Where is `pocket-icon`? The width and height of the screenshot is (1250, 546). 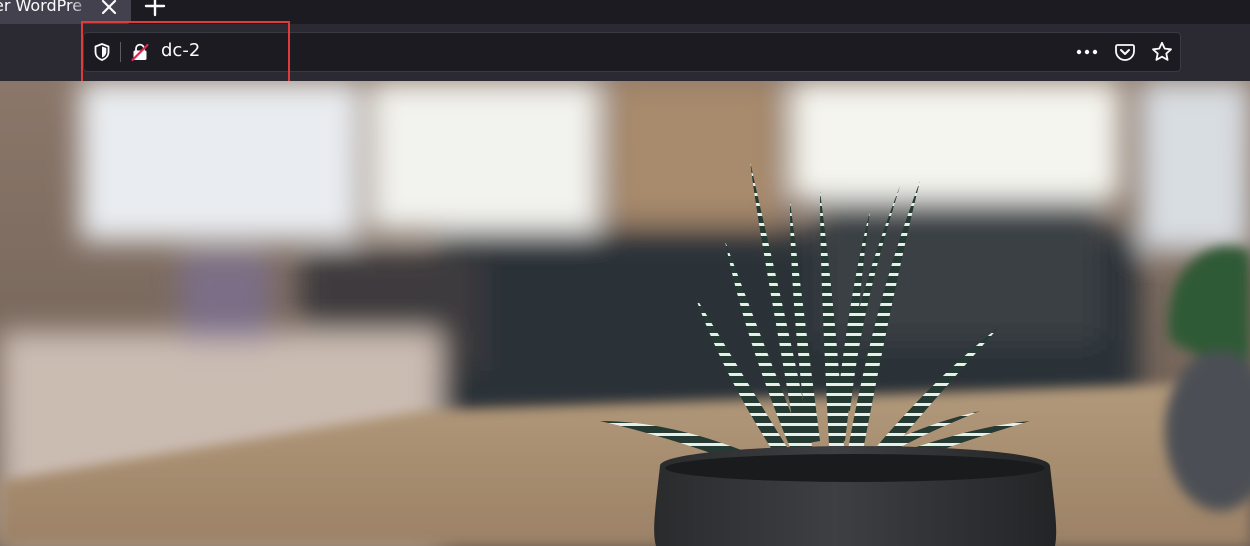 pocket-icon is located at coordinates (1125, 52).